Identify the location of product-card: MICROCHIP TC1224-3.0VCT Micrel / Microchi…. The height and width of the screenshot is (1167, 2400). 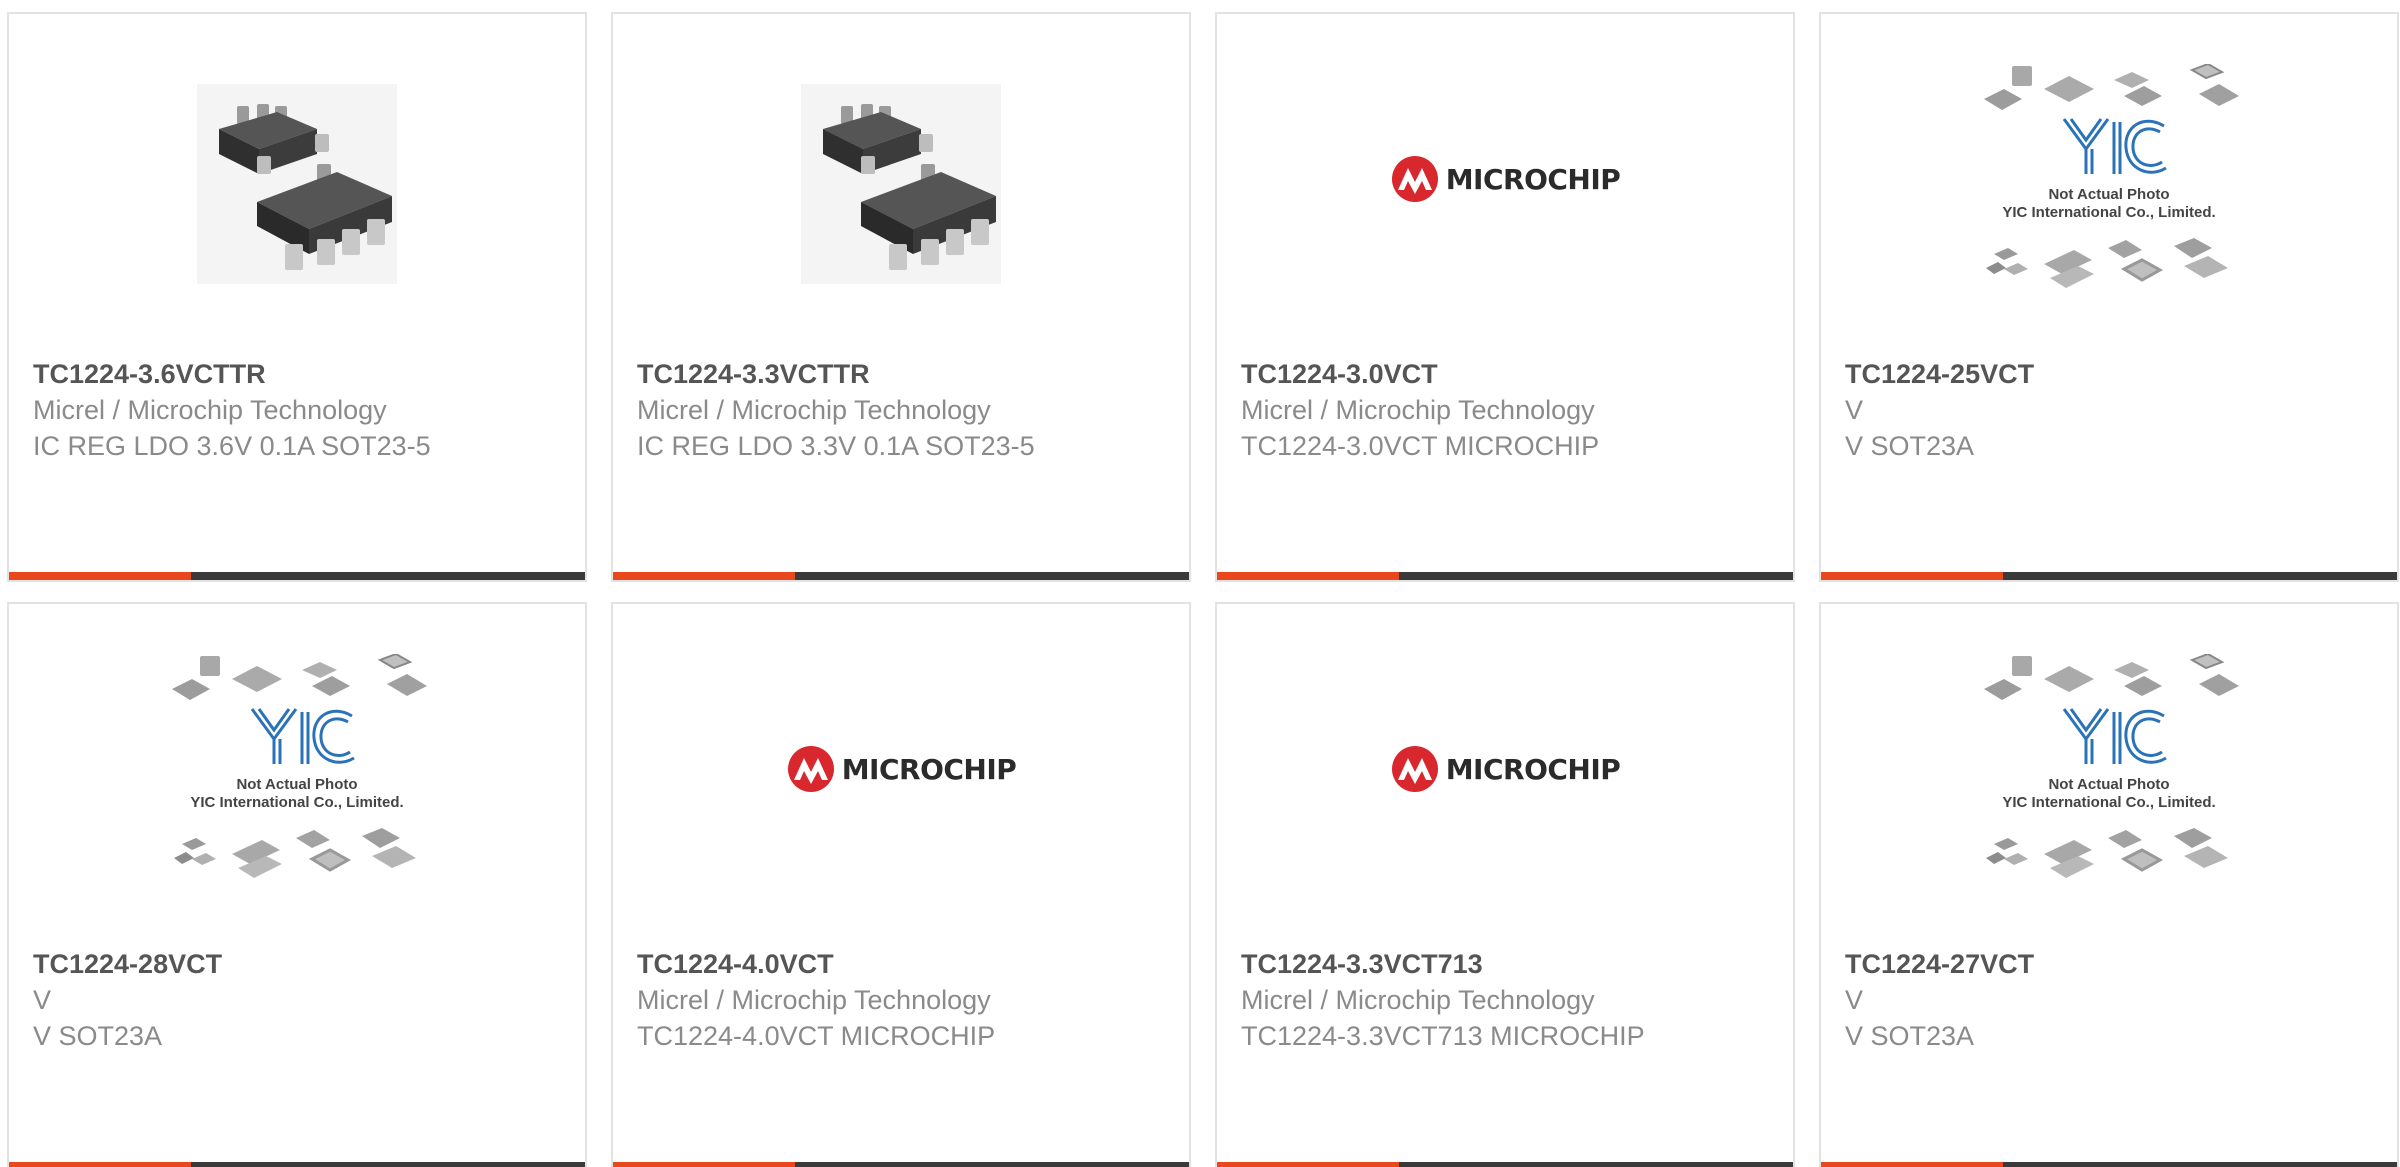
(1505, 297).